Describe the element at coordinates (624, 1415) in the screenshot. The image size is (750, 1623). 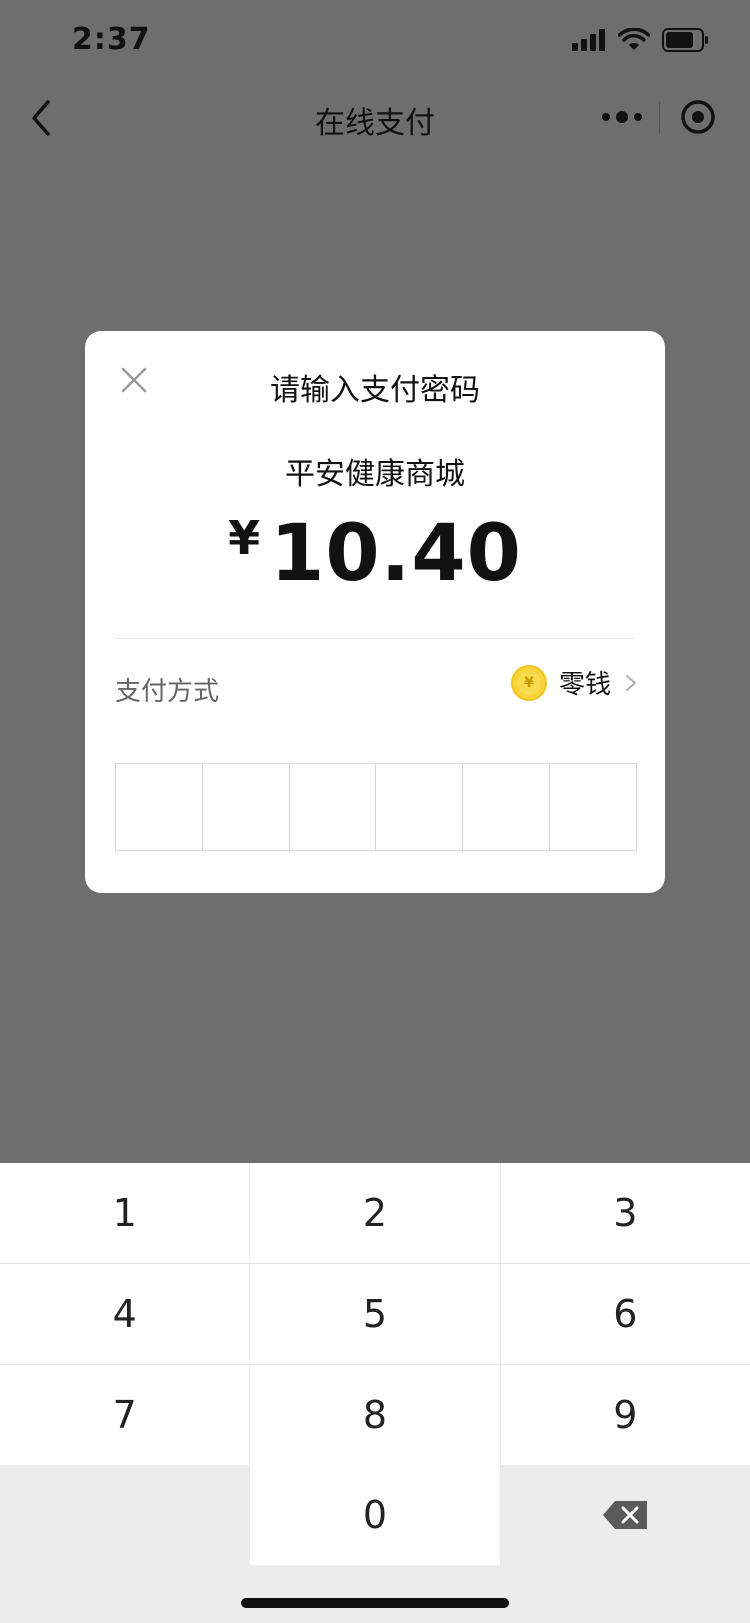
I see `key-9: 9` at that location.